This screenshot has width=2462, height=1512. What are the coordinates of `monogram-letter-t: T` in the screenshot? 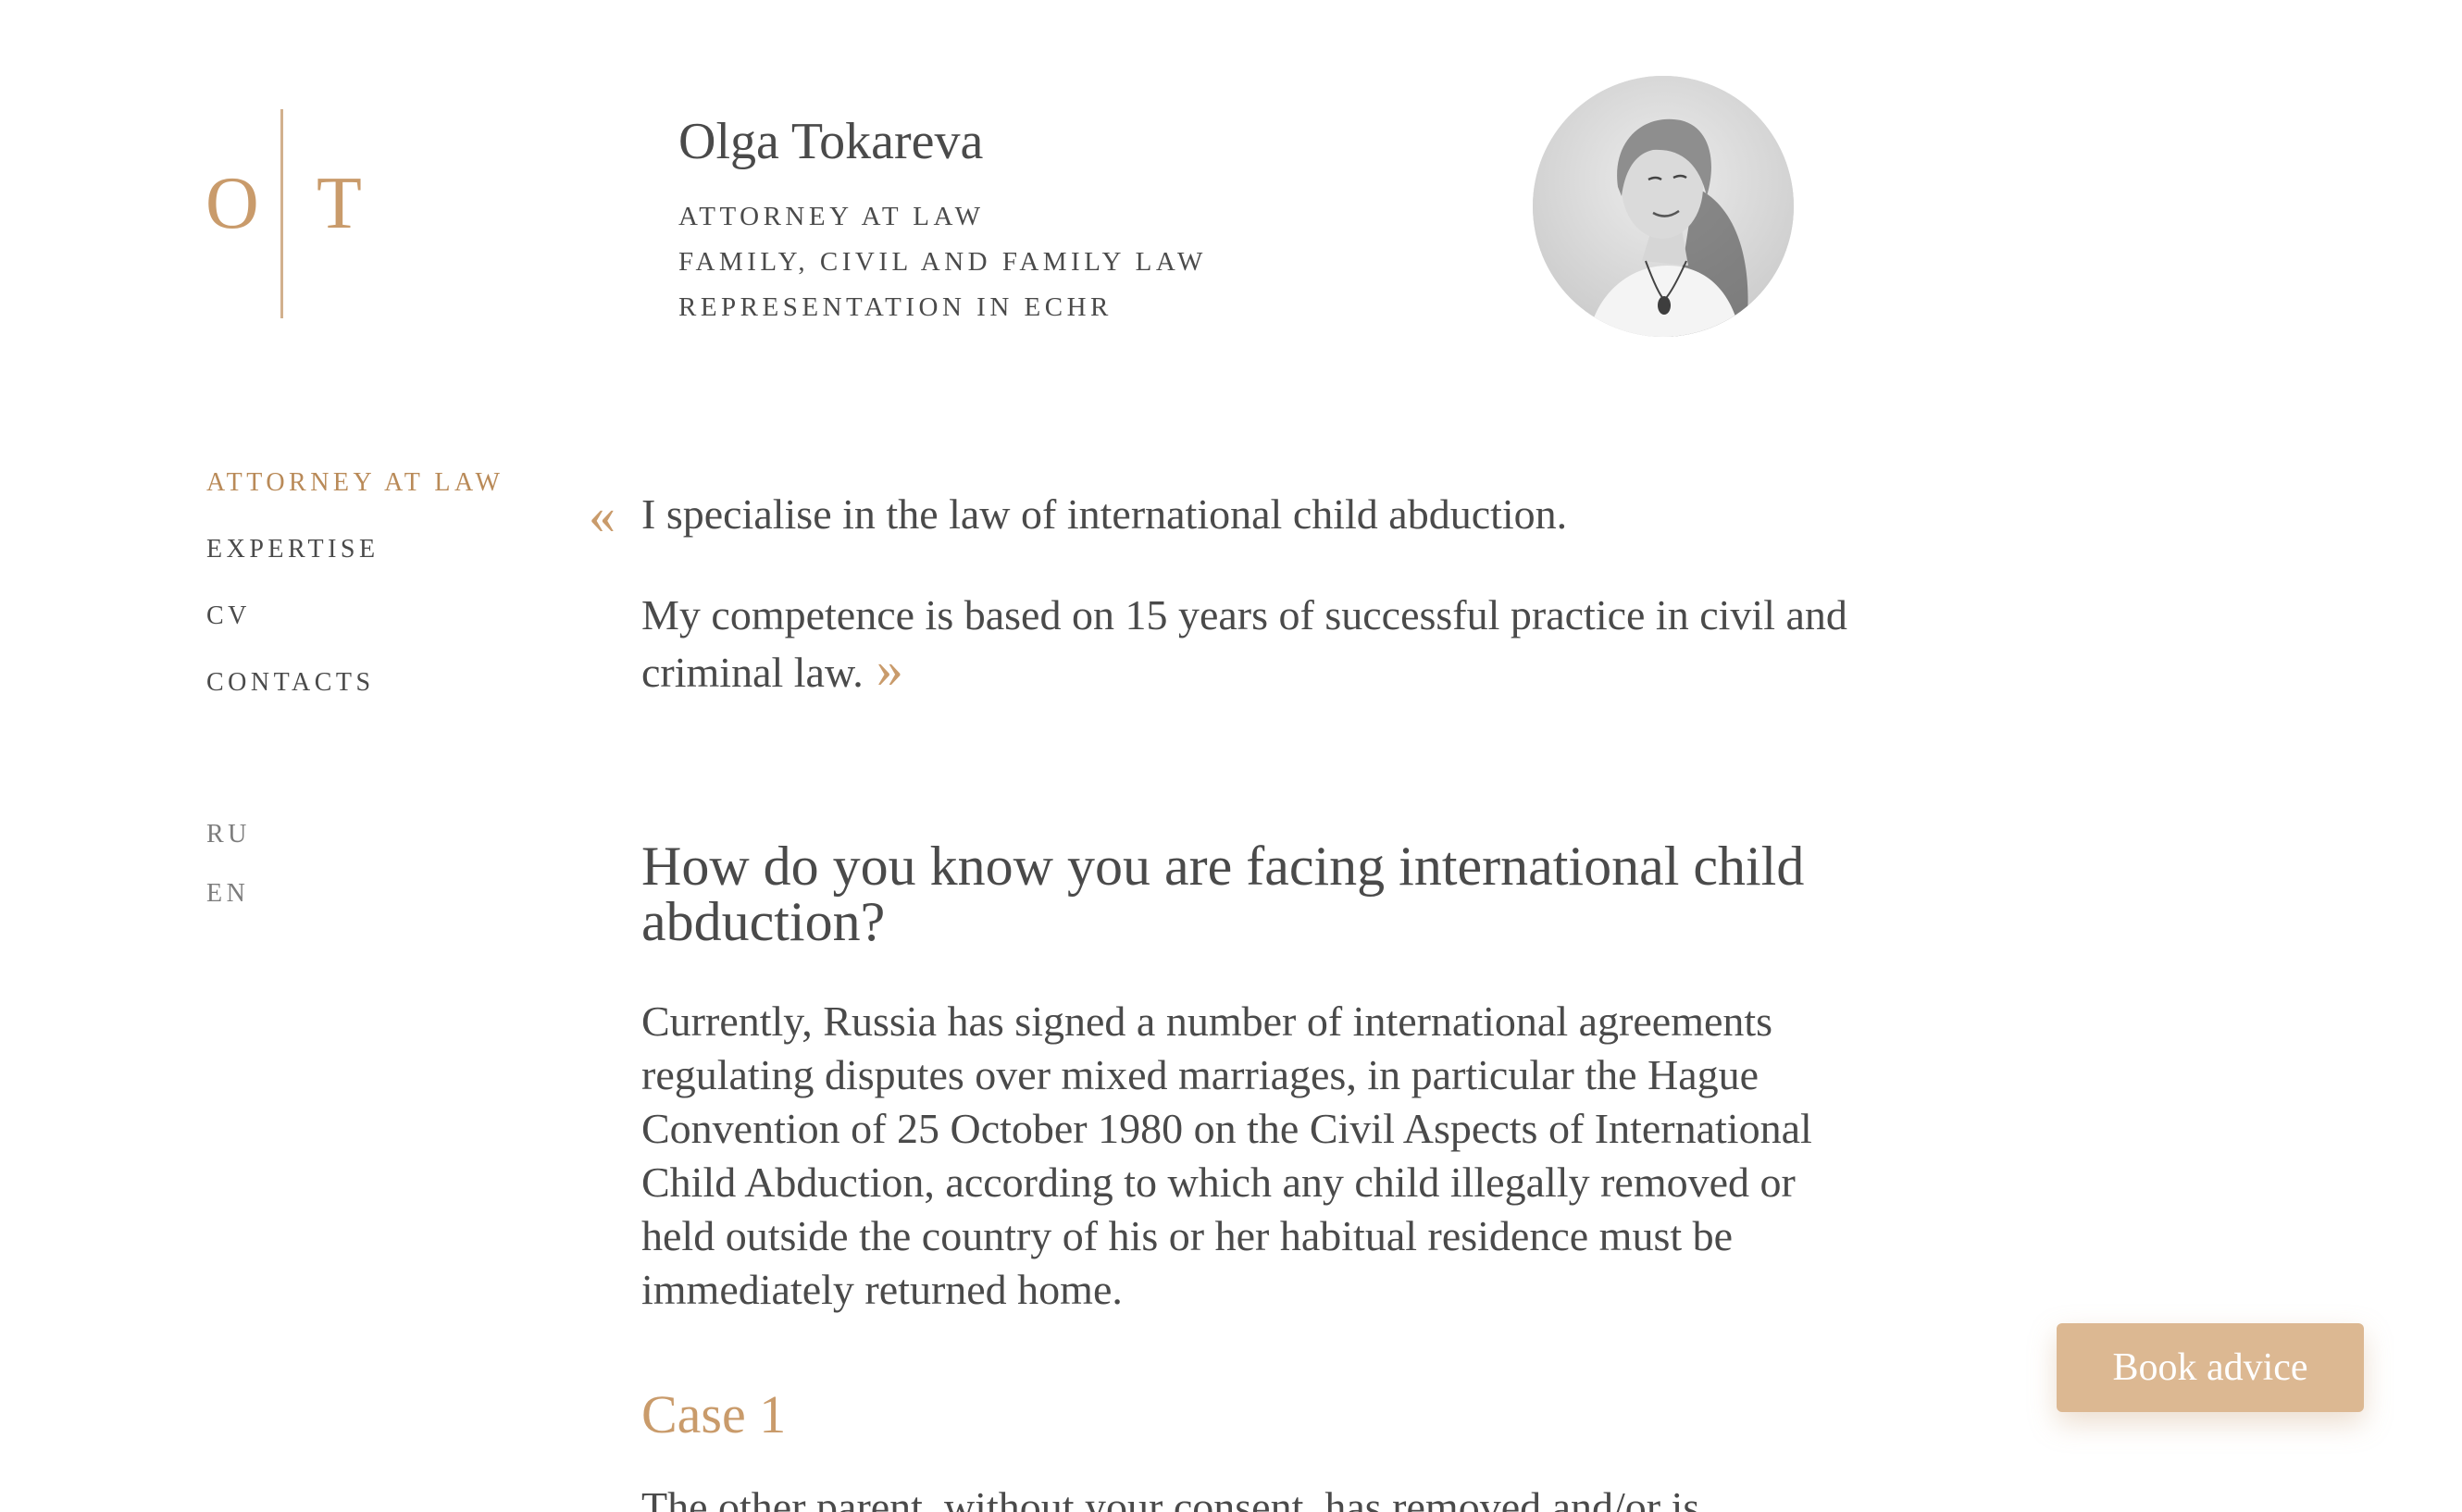 It's located at (339, 203).